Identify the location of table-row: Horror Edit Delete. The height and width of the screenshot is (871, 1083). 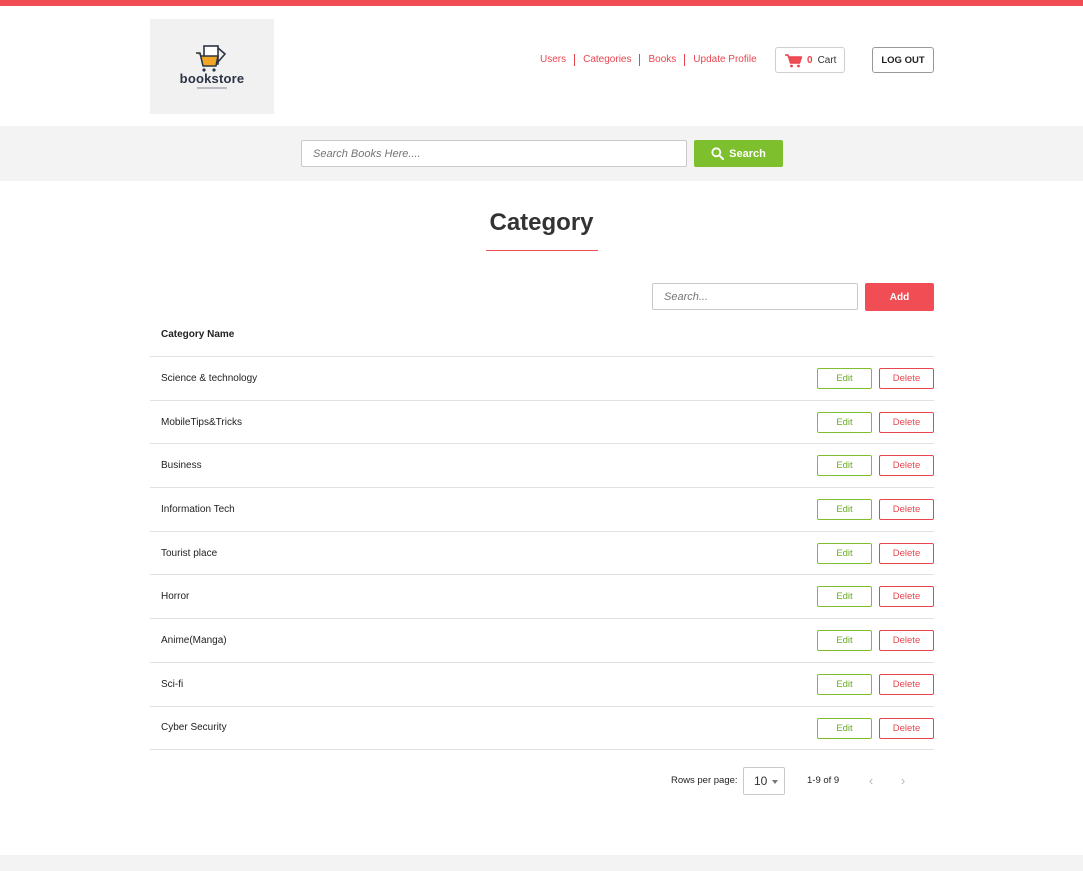
(542, 597).